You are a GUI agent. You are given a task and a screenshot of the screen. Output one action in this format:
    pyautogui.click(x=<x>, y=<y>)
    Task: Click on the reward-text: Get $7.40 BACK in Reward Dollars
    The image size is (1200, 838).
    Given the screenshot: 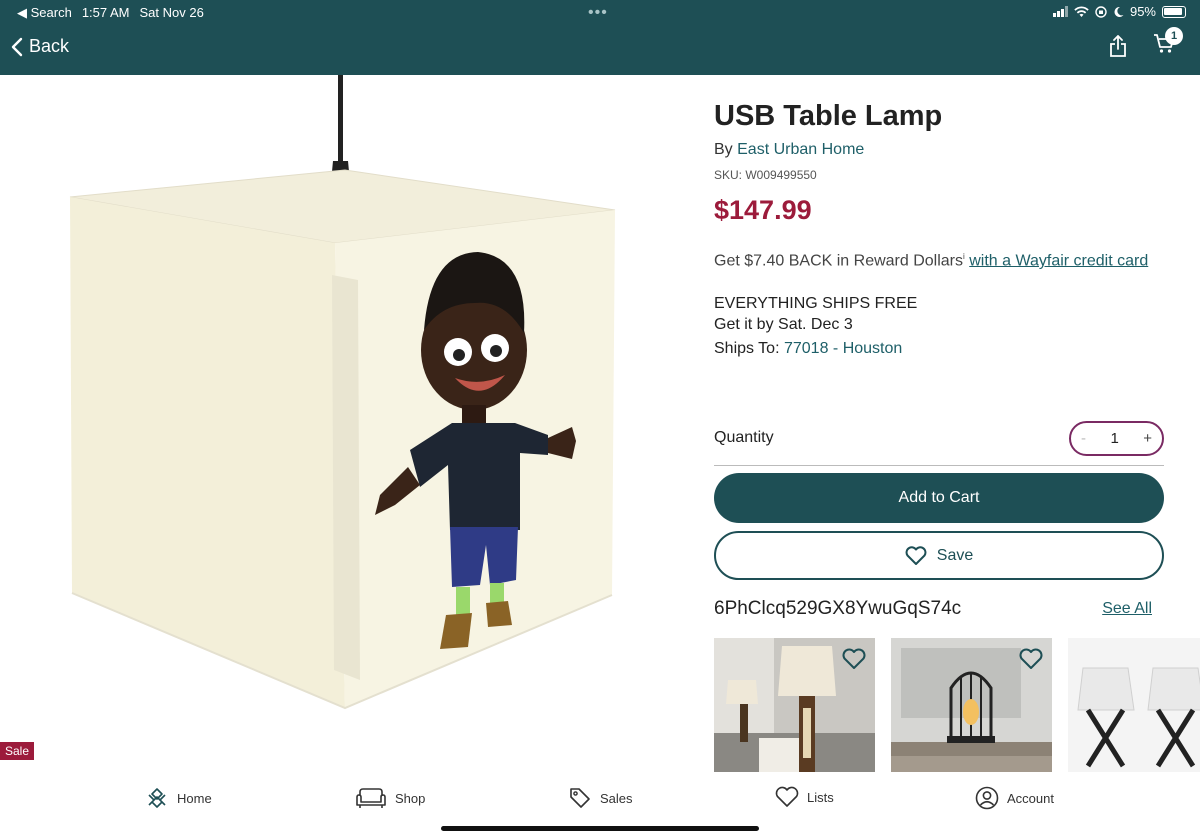 What is the action you would take?
    pyautogui.click(x=838, y=261)
    